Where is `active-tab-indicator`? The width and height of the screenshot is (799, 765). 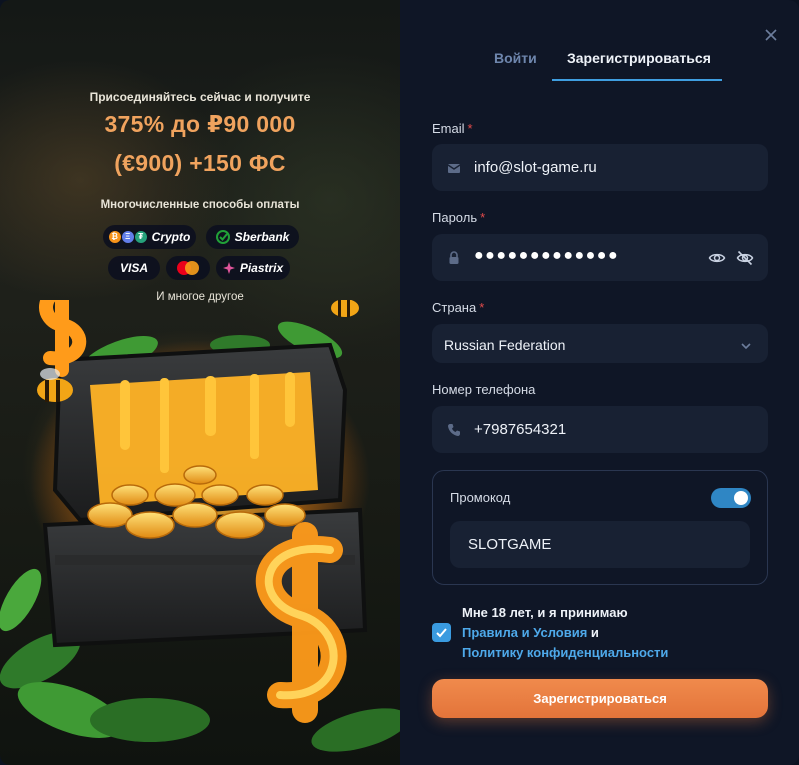
active-tab-indicator is located at coordinates (637, 80).